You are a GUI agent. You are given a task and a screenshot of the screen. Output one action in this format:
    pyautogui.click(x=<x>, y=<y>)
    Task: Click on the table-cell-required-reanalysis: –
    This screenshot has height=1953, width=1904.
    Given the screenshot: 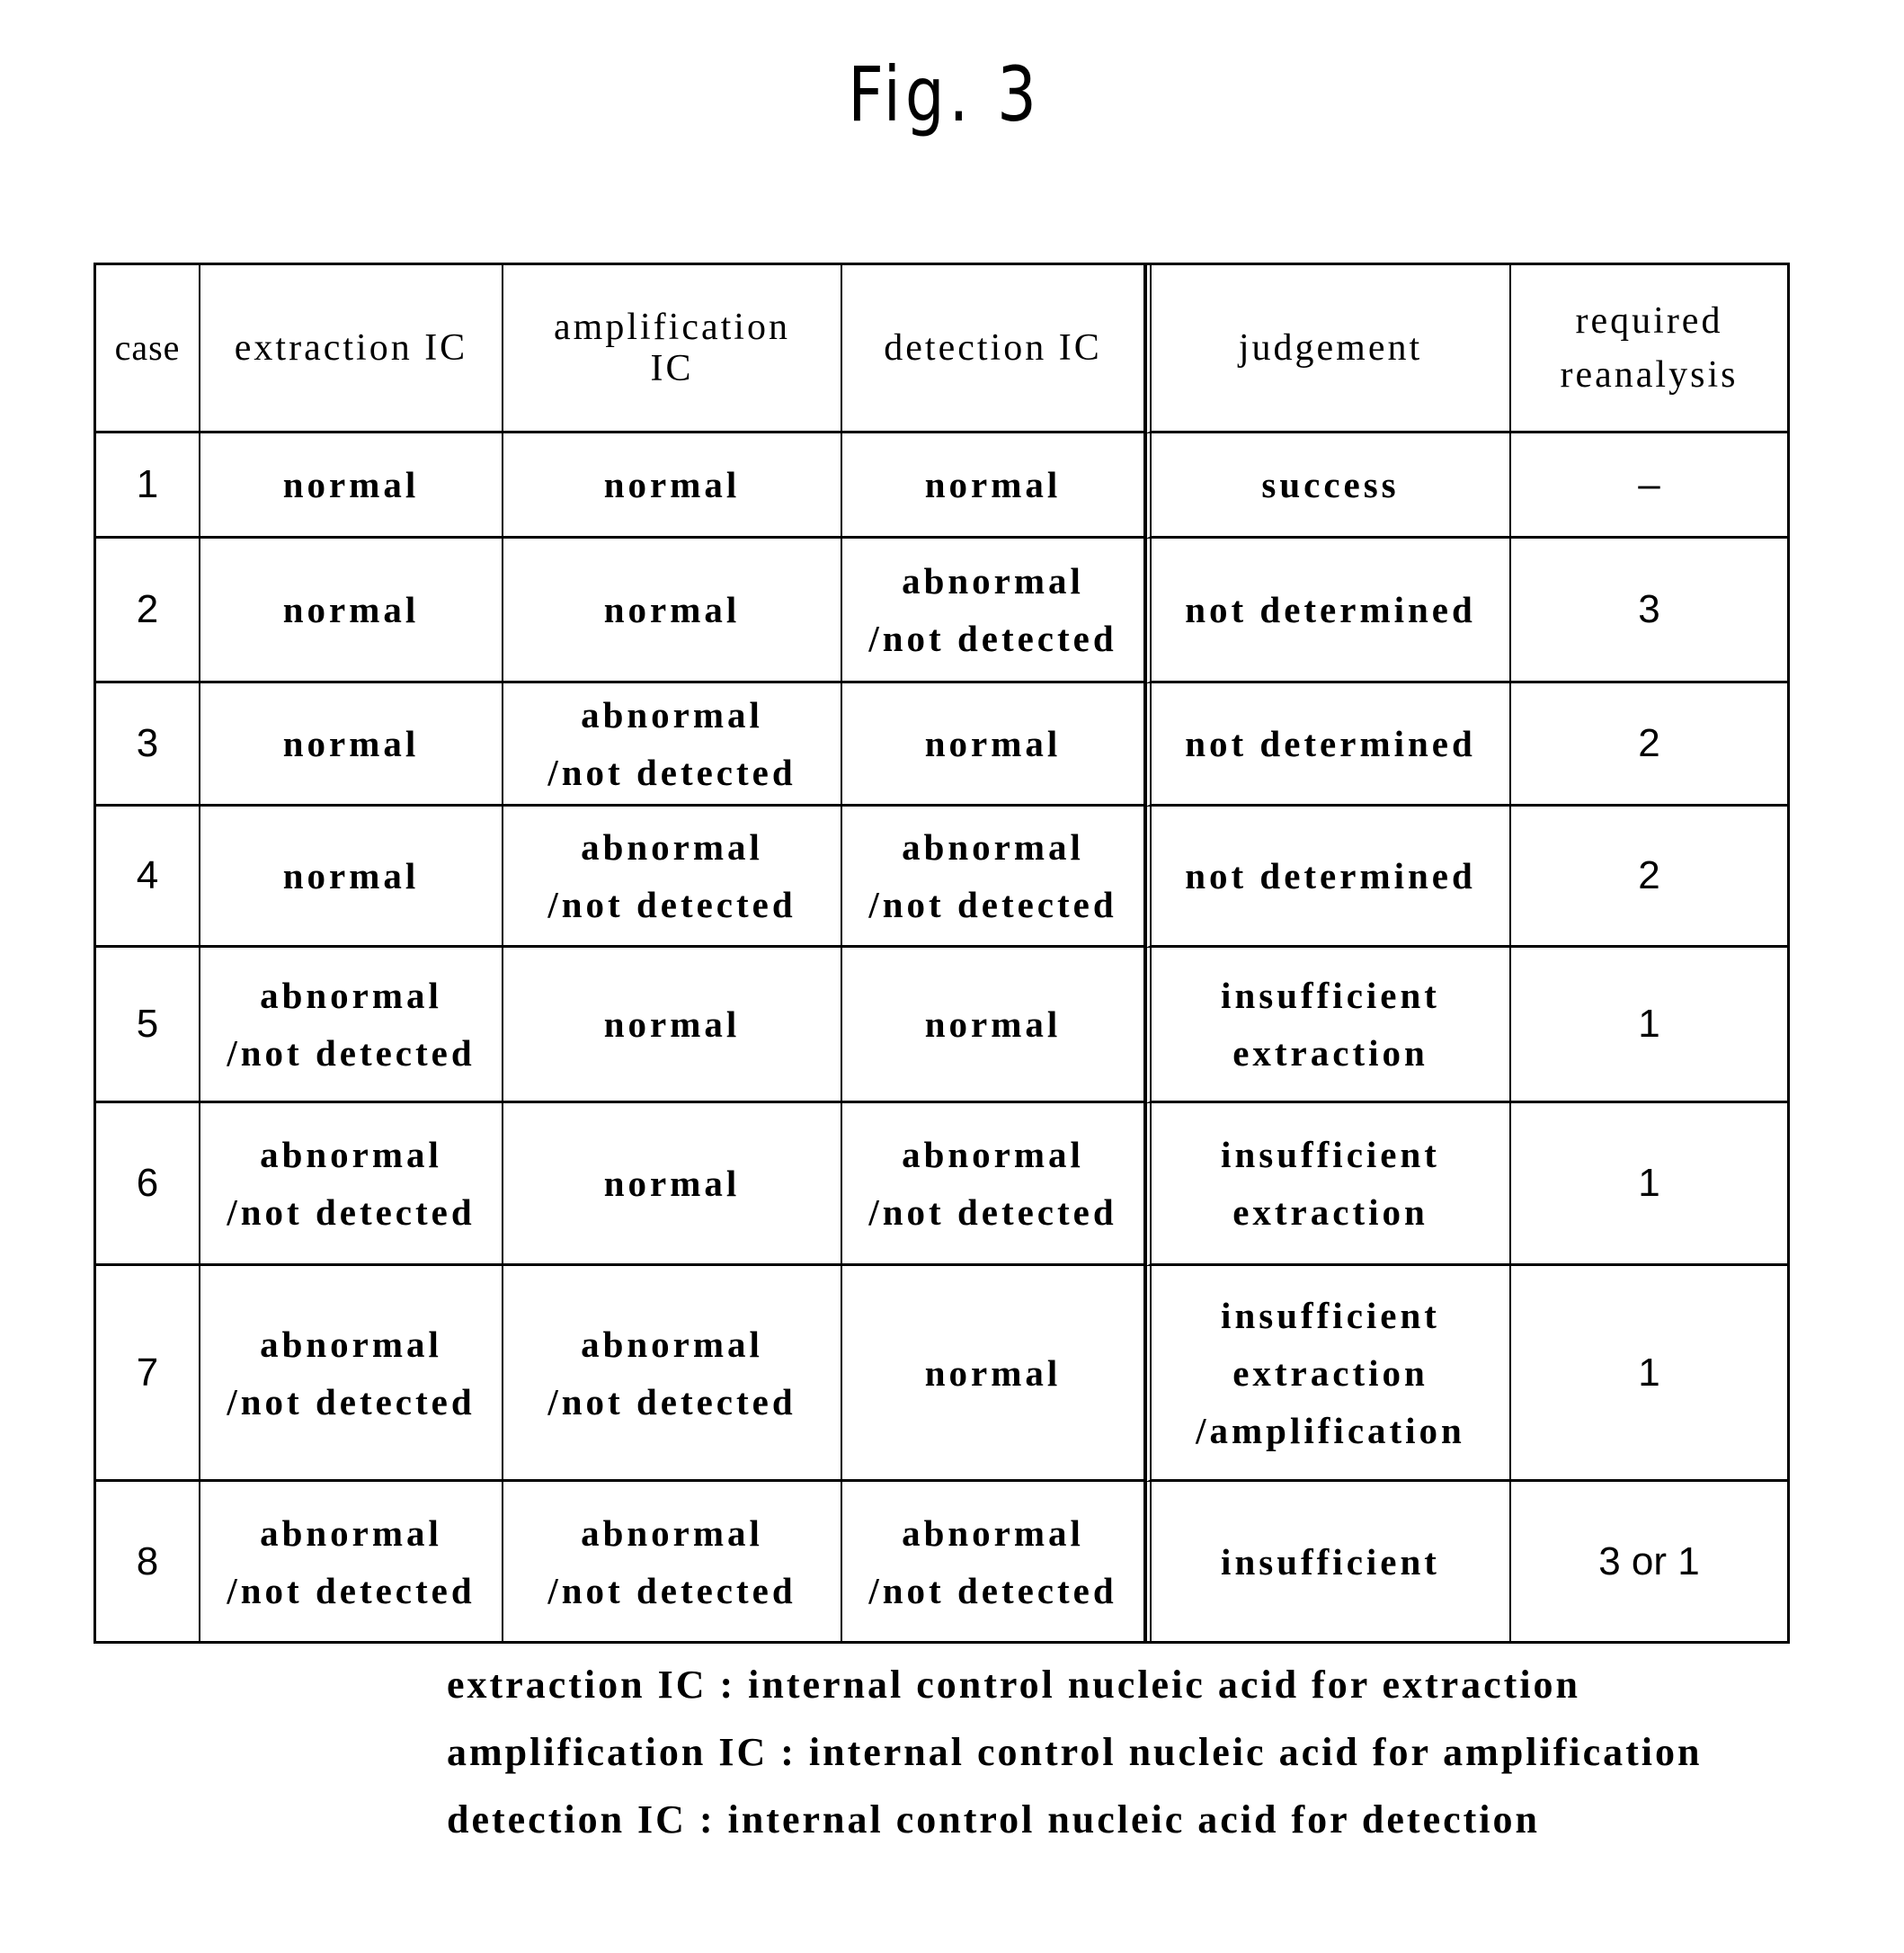 What is the action you would take?
    pyautogui.click(x=1649, y=486)
    